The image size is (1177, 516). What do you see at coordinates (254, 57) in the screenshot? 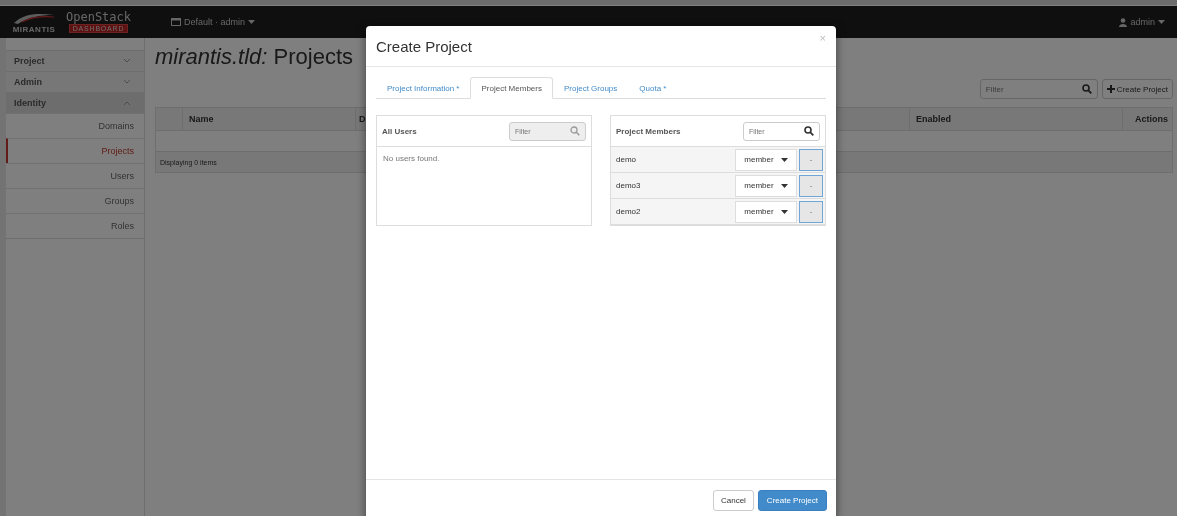
I see `page-title: mirantis.tld: Projects` at bounding box center [254, 57].